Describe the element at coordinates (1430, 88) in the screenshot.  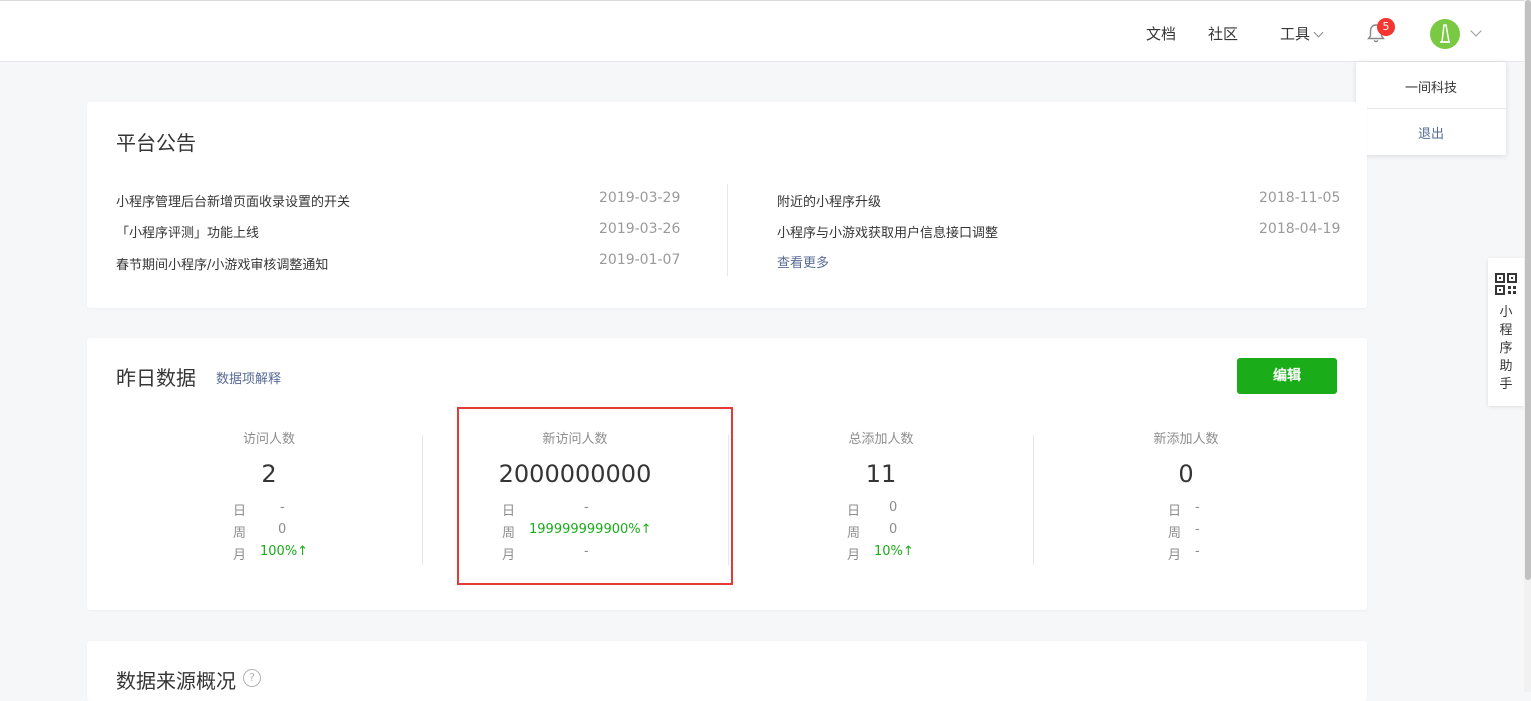
I see `account-company-name: 一间科技` at that location.